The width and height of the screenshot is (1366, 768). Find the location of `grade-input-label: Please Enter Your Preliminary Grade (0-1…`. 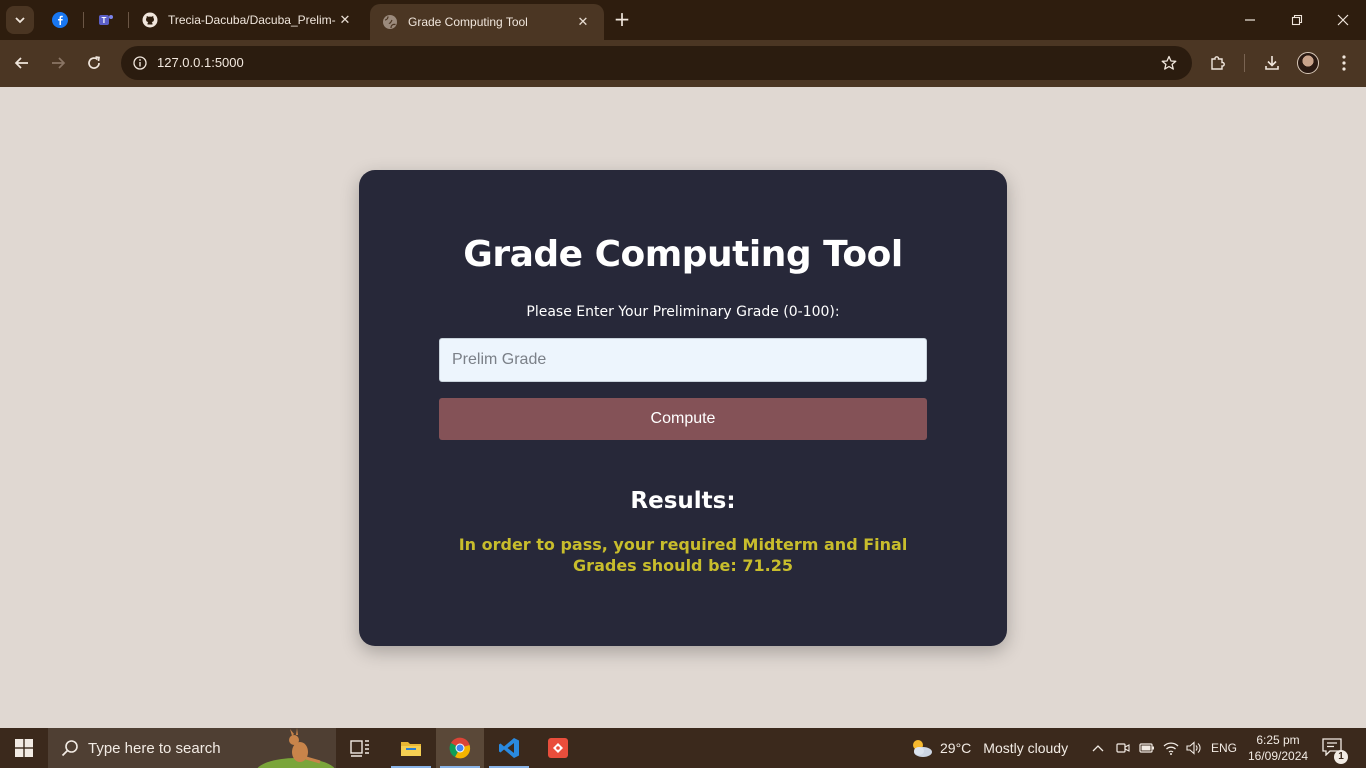

grade-input-label: Please Enter Your Preliminary Grade (0-1… is located at coordinates (683, 312).